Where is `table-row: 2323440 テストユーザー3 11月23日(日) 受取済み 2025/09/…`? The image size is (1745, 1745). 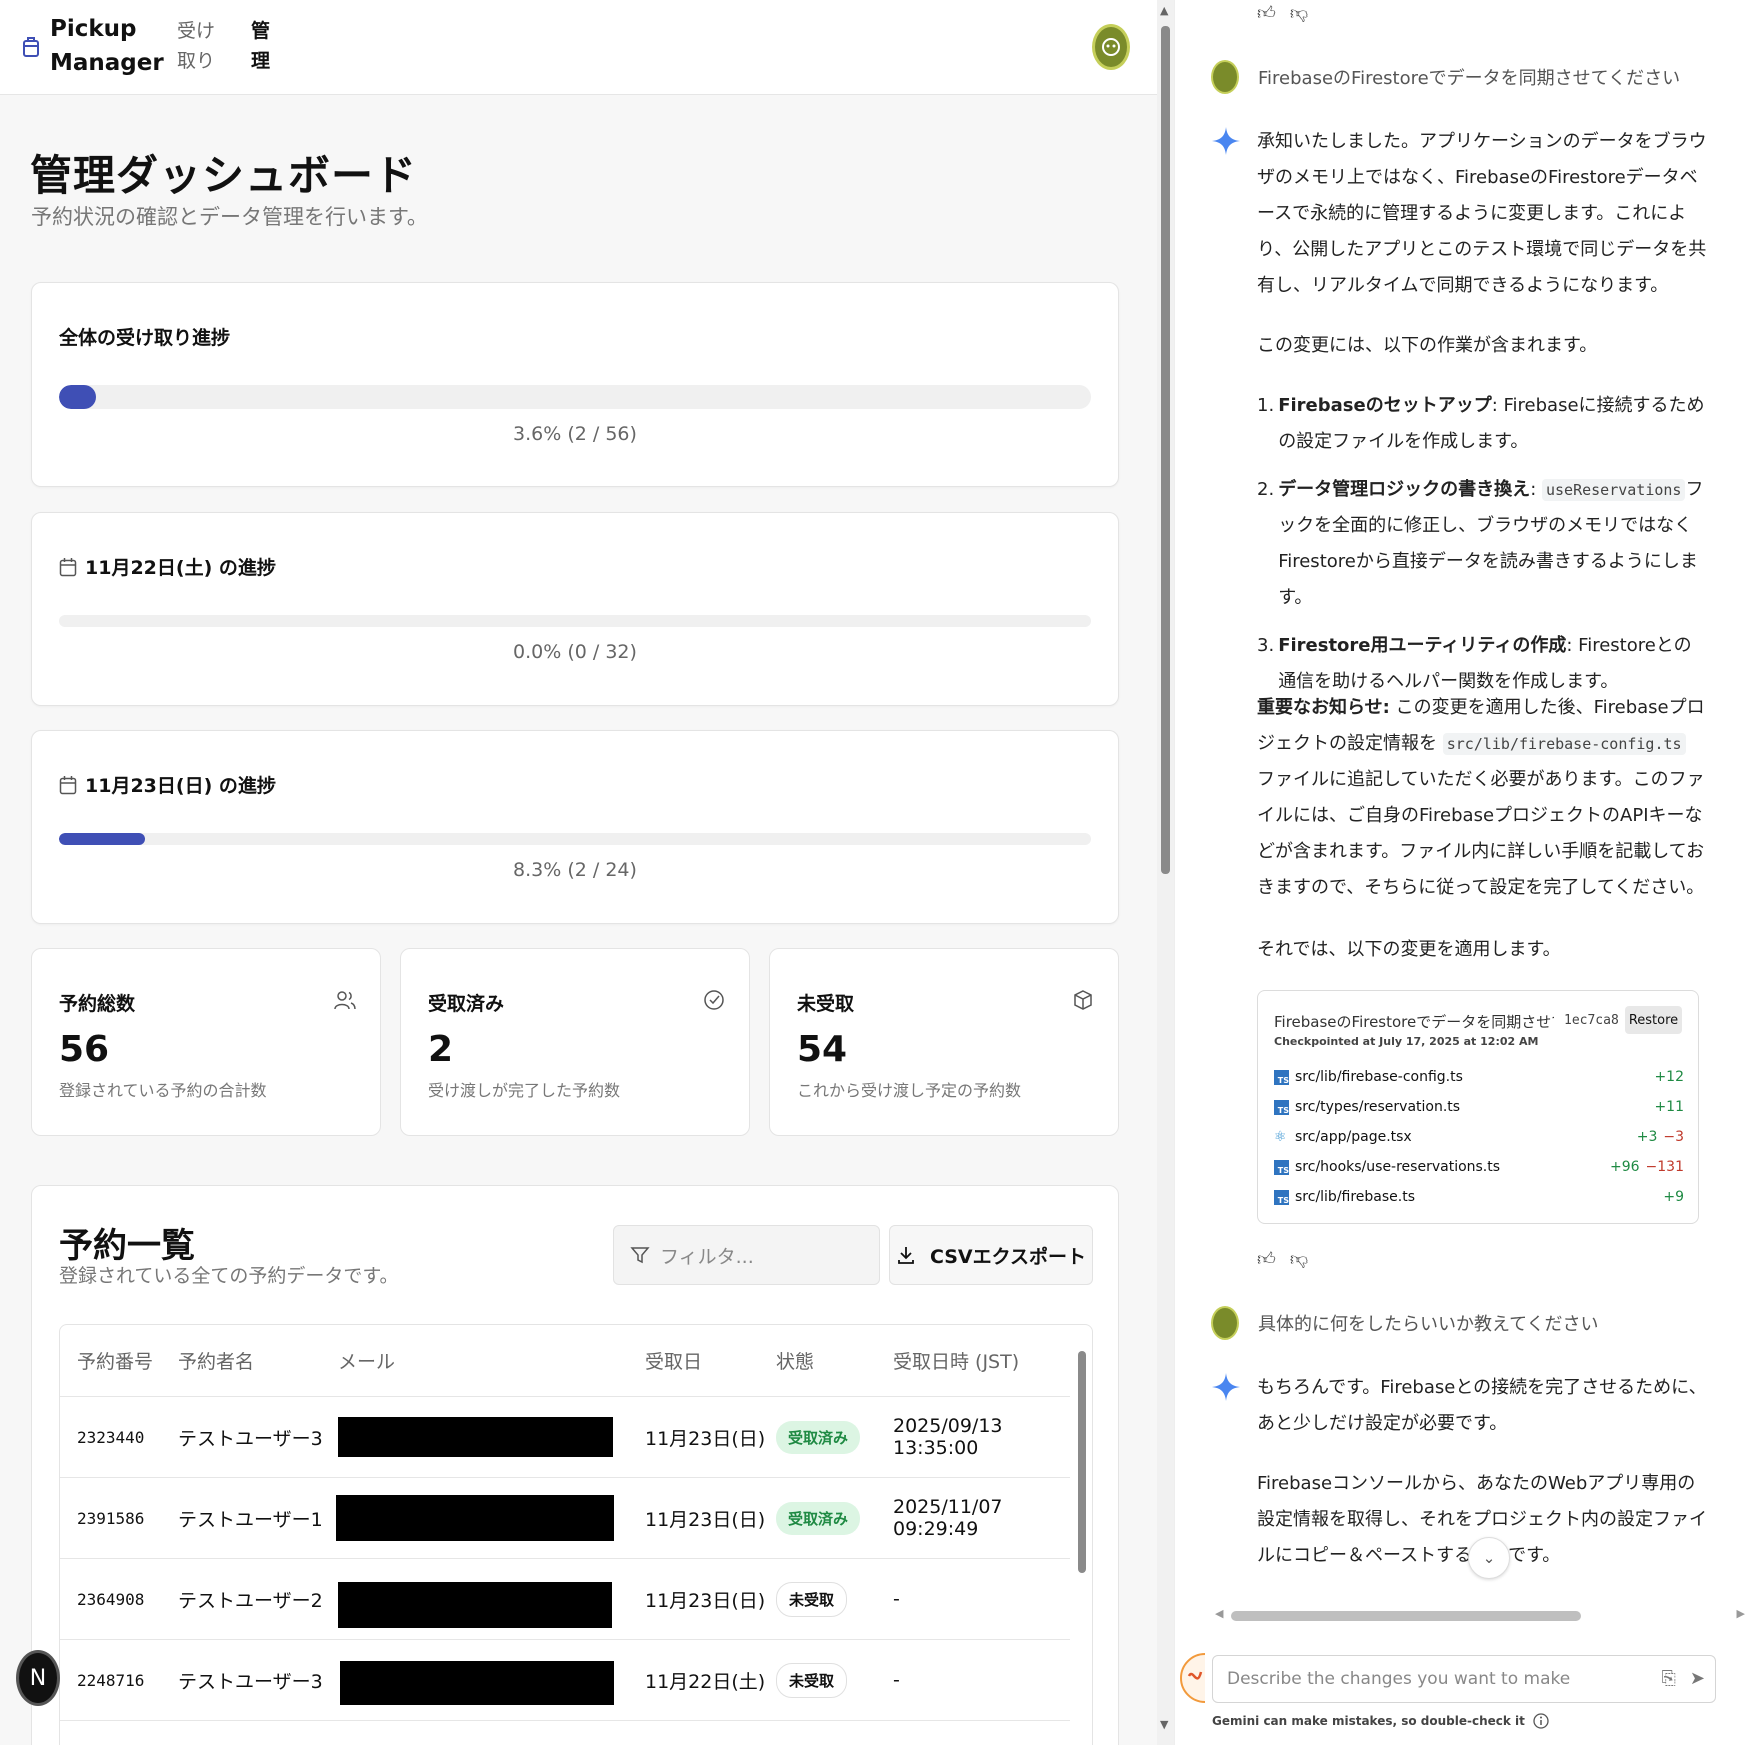 table-row: 2323440 テストユーザー3 11月23日(日) 受取済み 2025/09/… is located at coordinates (565, 1437).